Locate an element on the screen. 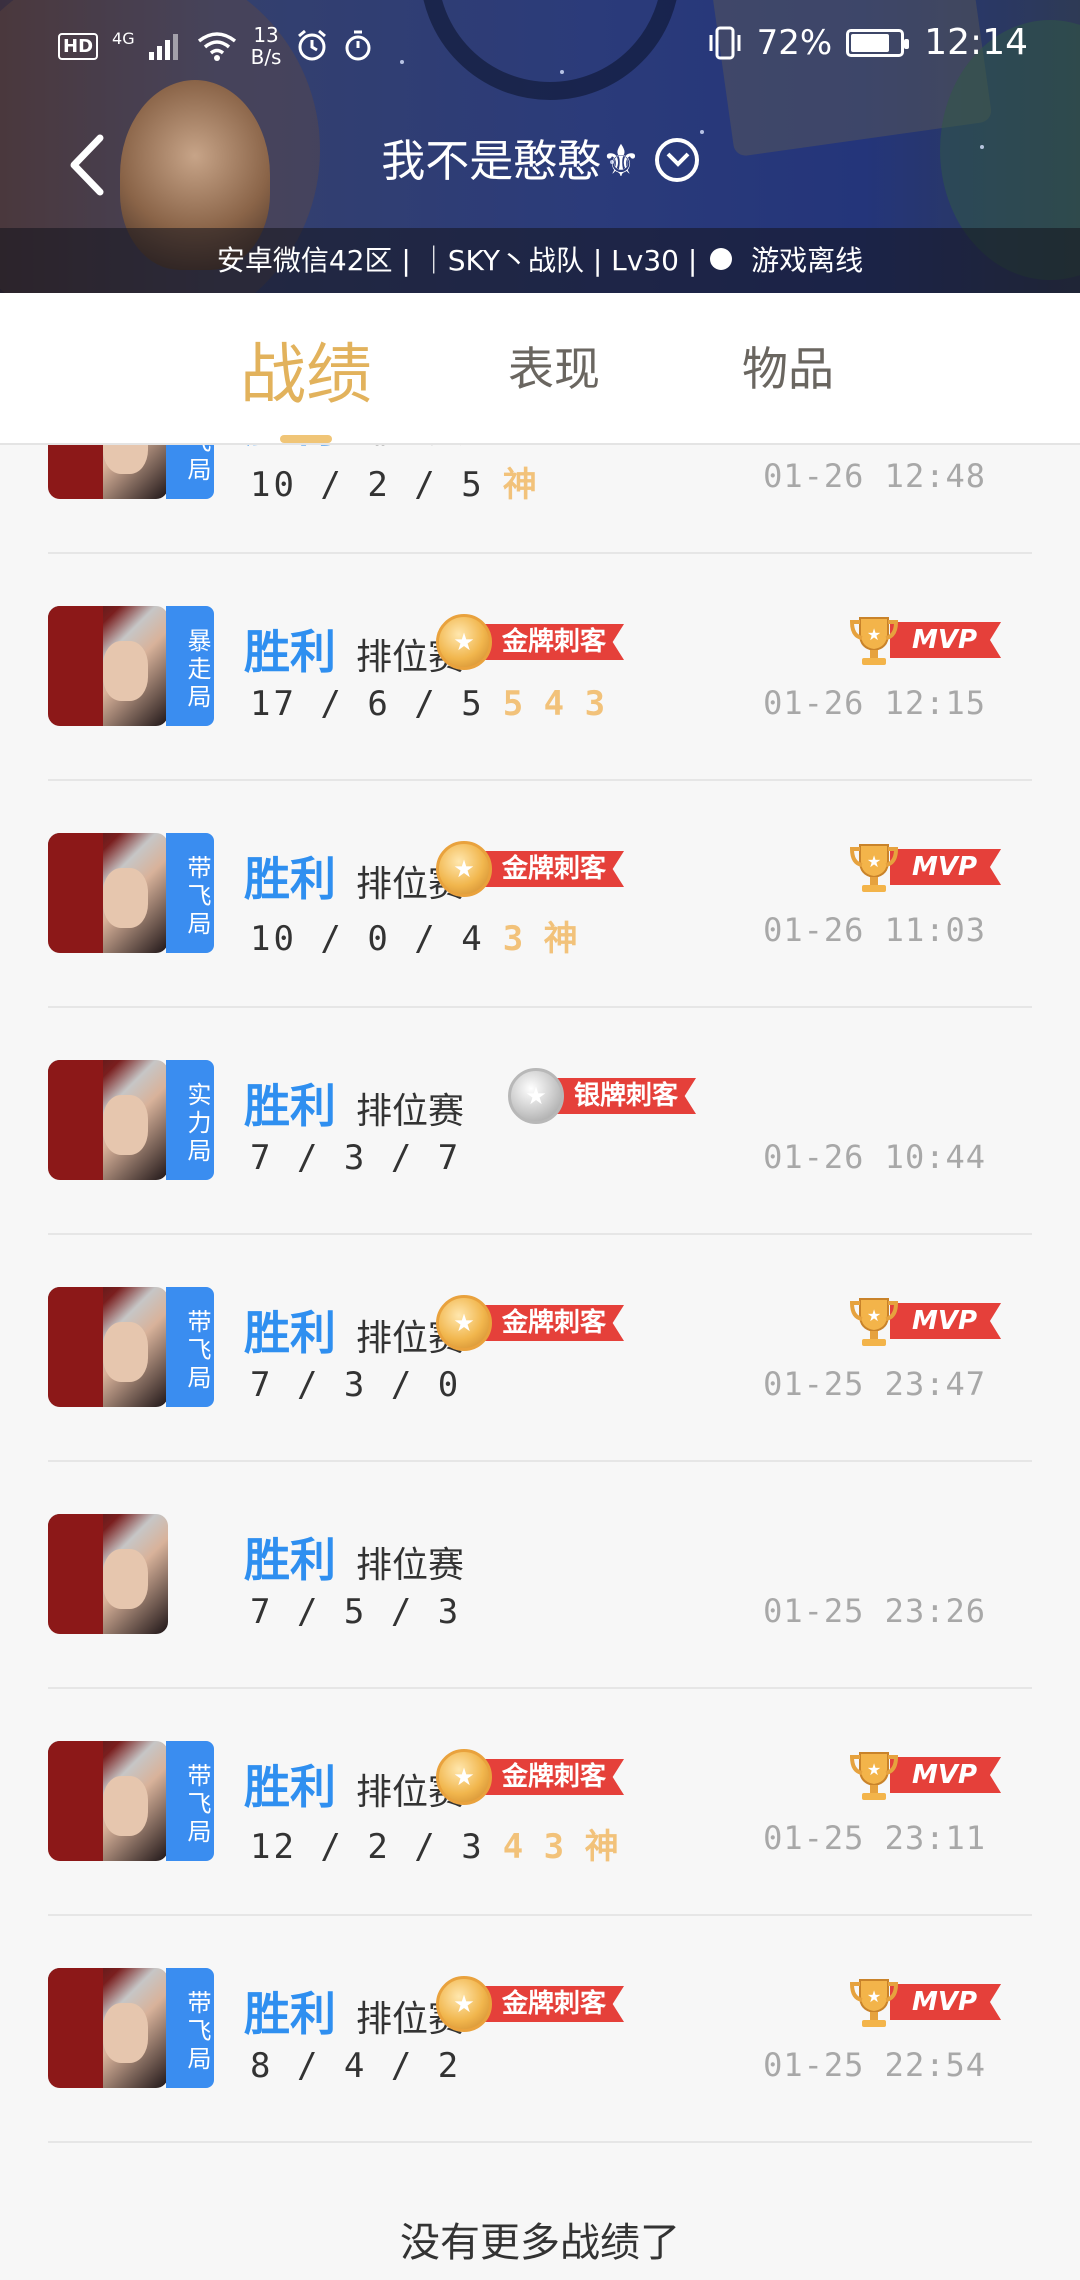 Image resolution: width=1080 pixels, height=2280 pixels. player-name-dropdown: 我不是憨憨⚜ is located at coordinates (540, 162).